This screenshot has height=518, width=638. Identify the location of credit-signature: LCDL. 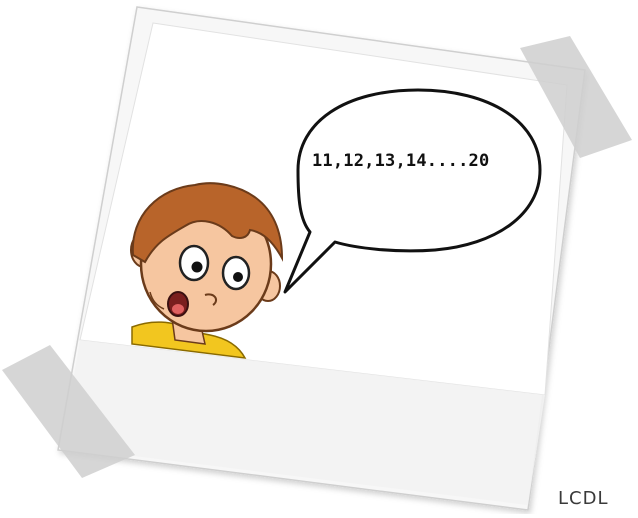
(583, 498).